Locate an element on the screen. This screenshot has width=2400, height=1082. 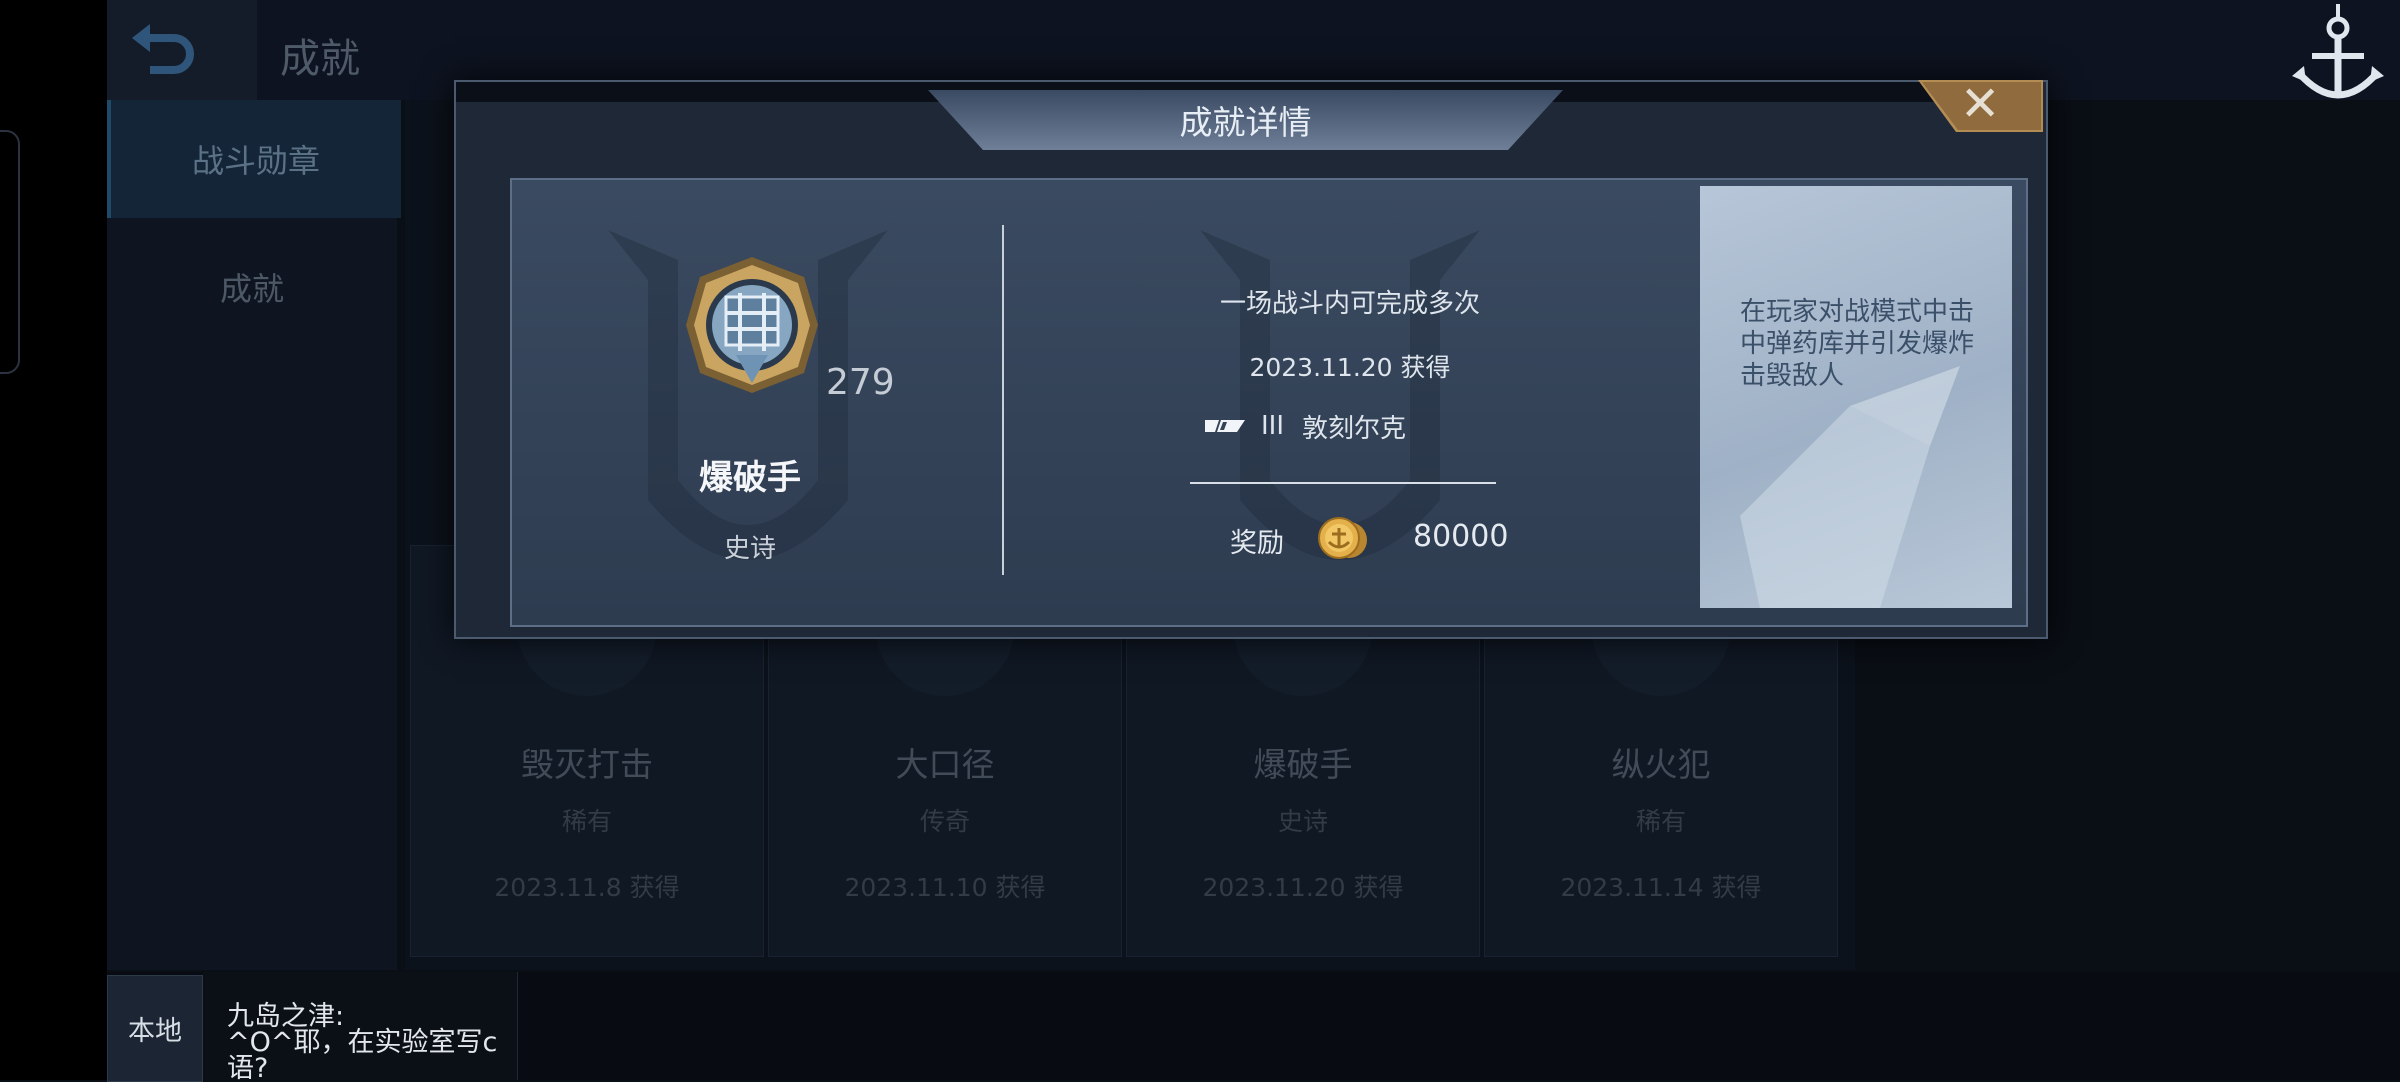
chat-message: 九岛之津: ^O^耶，在实验室写c 语? is located at coordinates (360, 1026).